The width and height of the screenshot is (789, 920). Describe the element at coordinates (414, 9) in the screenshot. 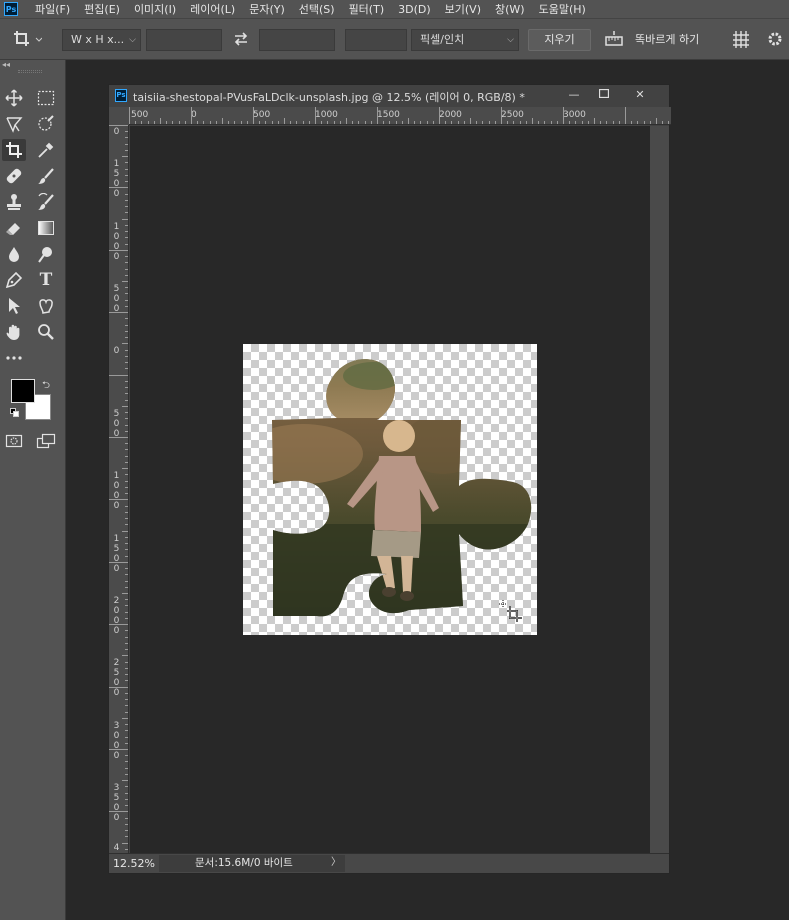

I see `menu-3d: 3D(D)` at that location.